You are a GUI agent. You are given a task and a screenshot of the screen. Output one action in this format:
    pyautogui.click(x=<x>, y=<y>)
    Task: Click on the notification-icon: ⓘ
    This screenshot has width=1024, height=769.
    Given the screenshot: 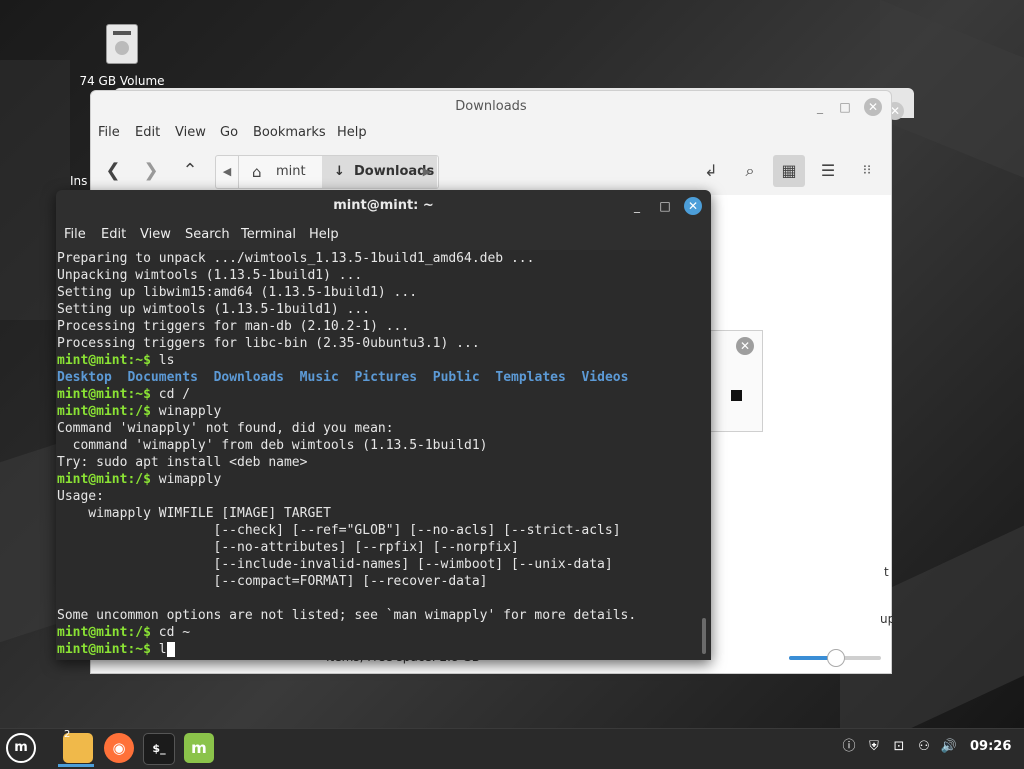 What is the action you would take?
    pyautogui.click(x=849, y=747)
    